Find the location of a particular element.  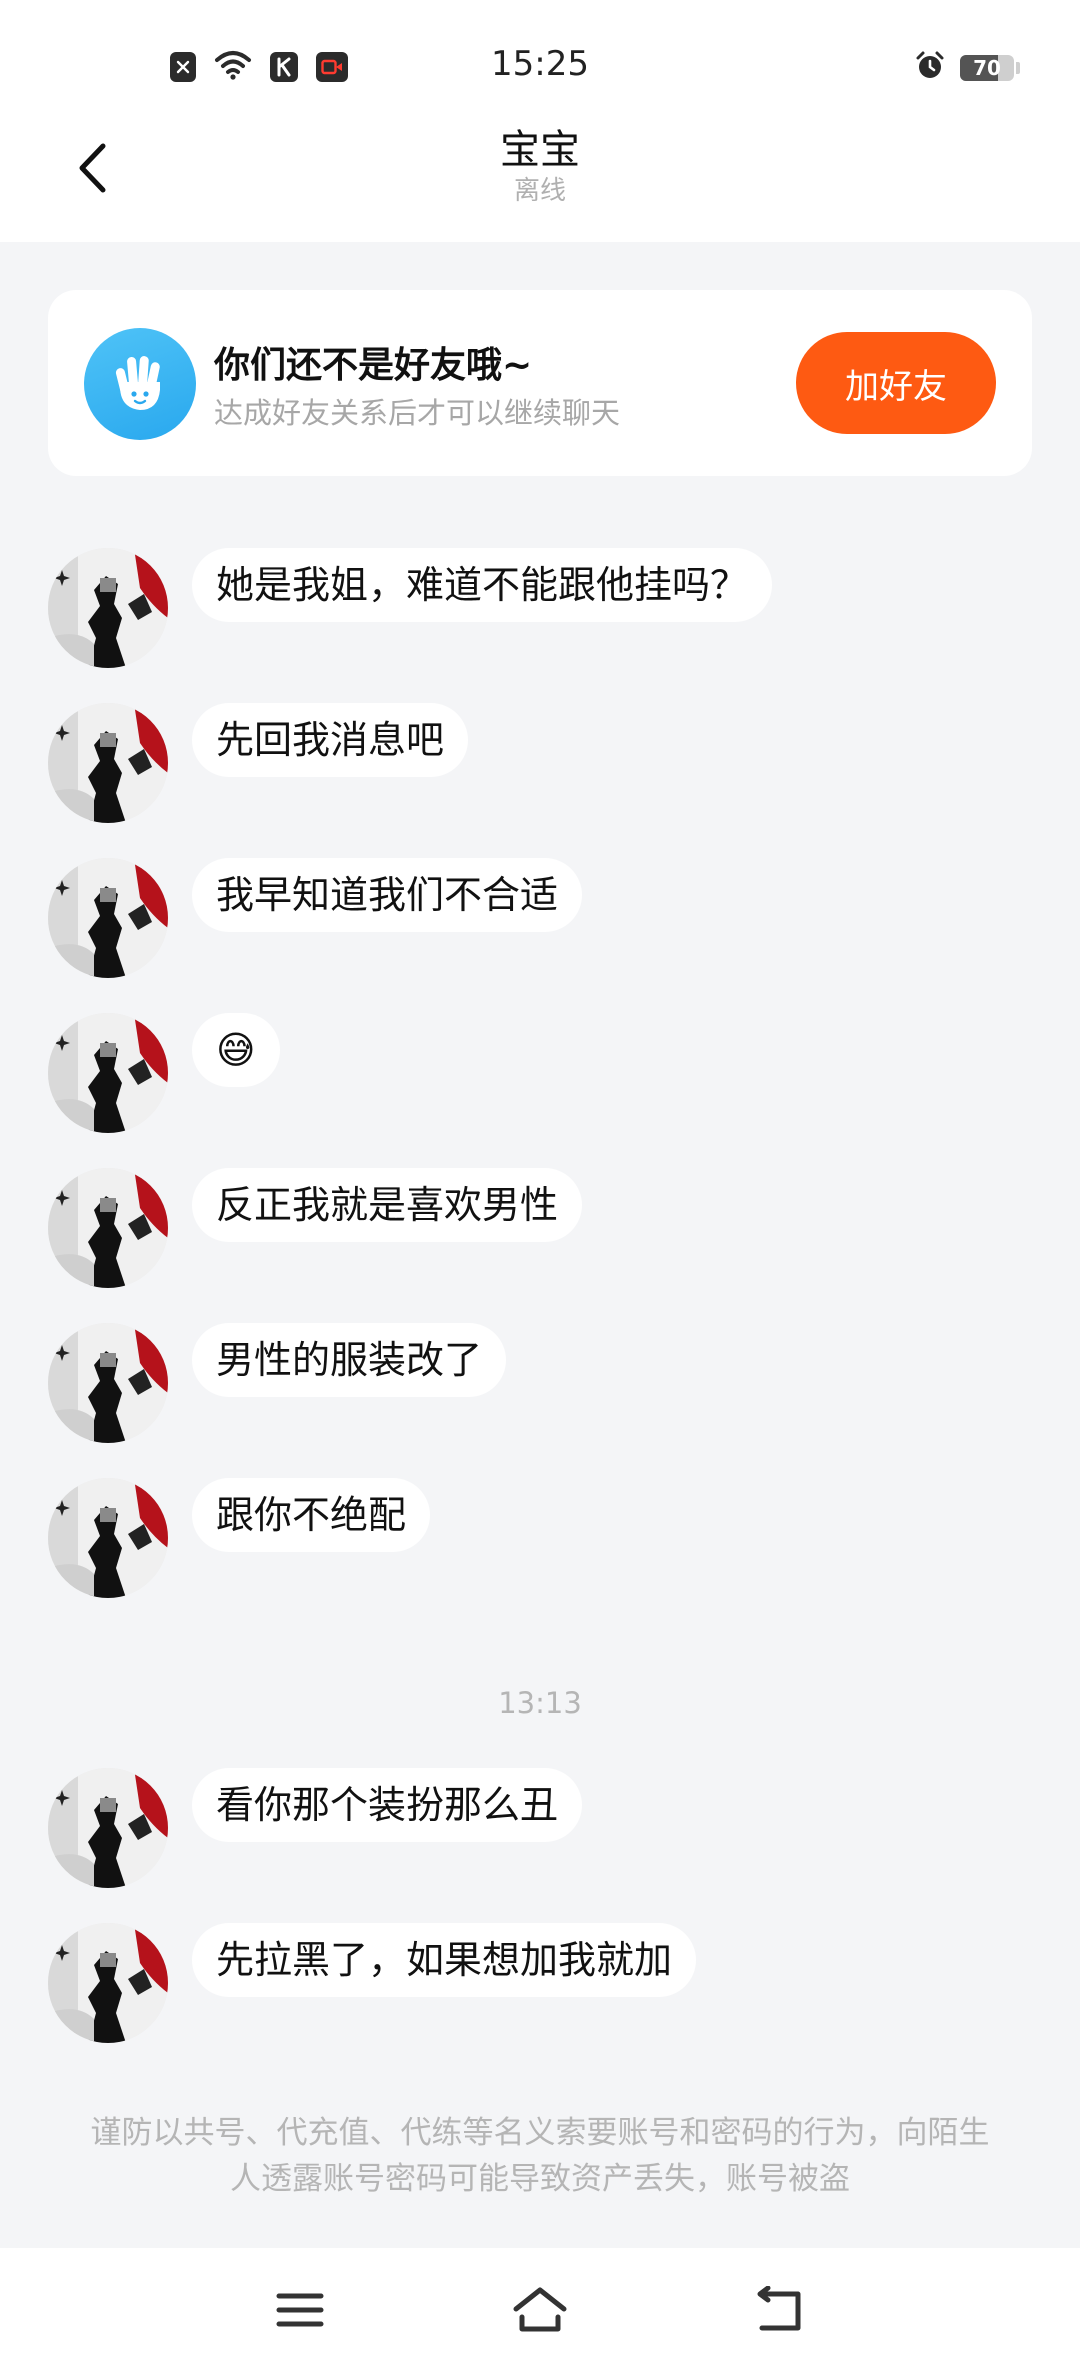

system-nav-bar is located at coordinates (540, 2312).